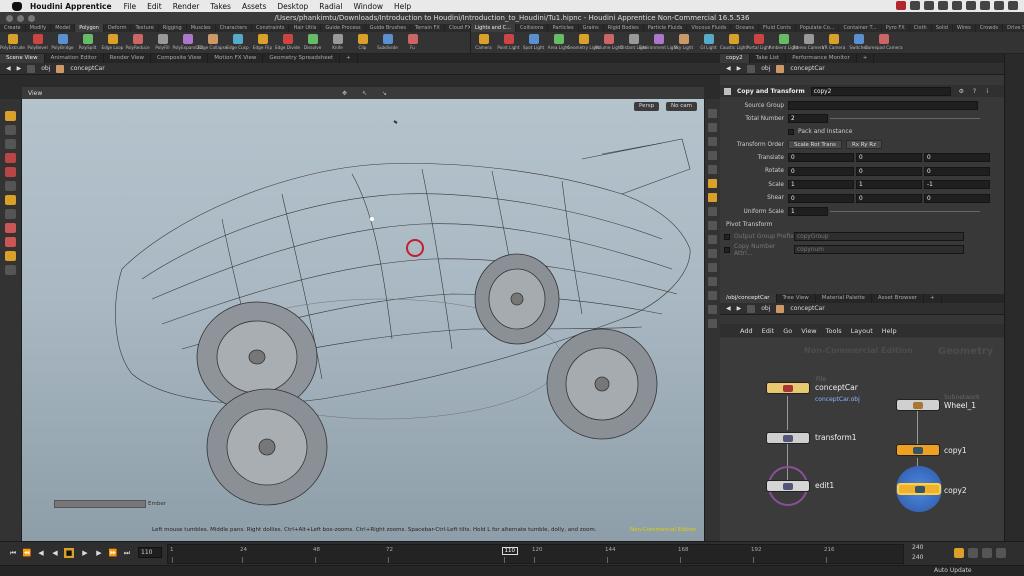  What do you see at coordinates (987, 91) in the screenshot?
I see `info-icon: i` at bounding box center [987, 91].